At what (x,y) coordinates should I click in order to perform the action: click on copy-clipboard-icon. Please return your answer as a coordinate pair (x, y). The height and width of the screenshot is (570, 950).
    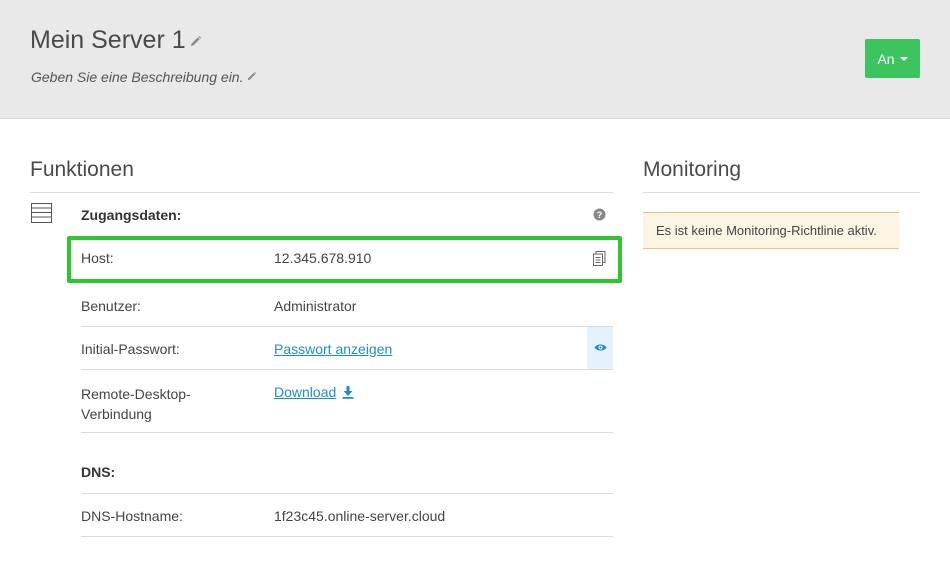
    Looking at the image, I should click on (599, 261).